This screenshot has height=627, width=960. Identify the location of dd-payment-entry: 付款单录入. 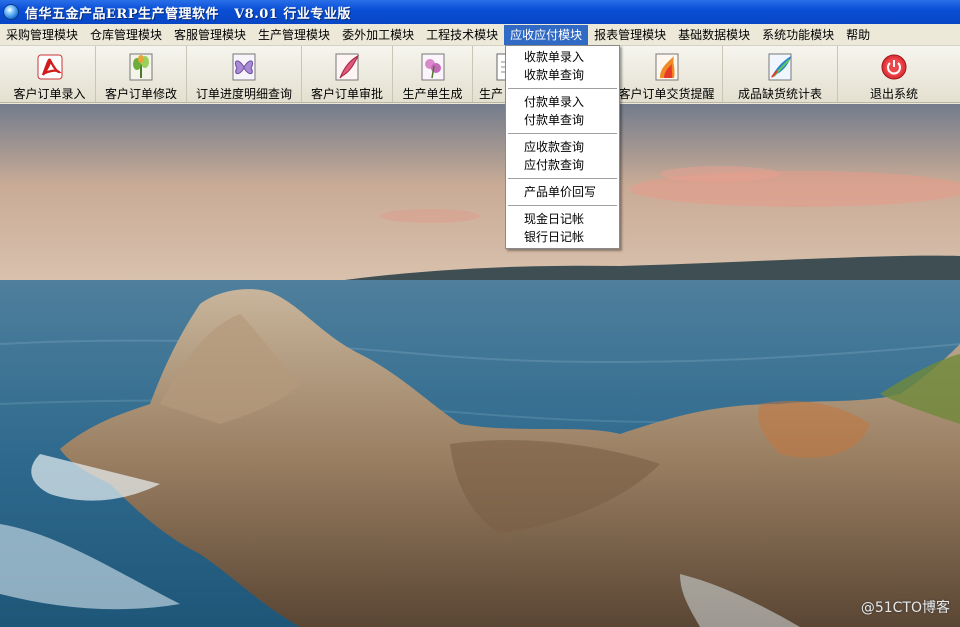
(562, 102).